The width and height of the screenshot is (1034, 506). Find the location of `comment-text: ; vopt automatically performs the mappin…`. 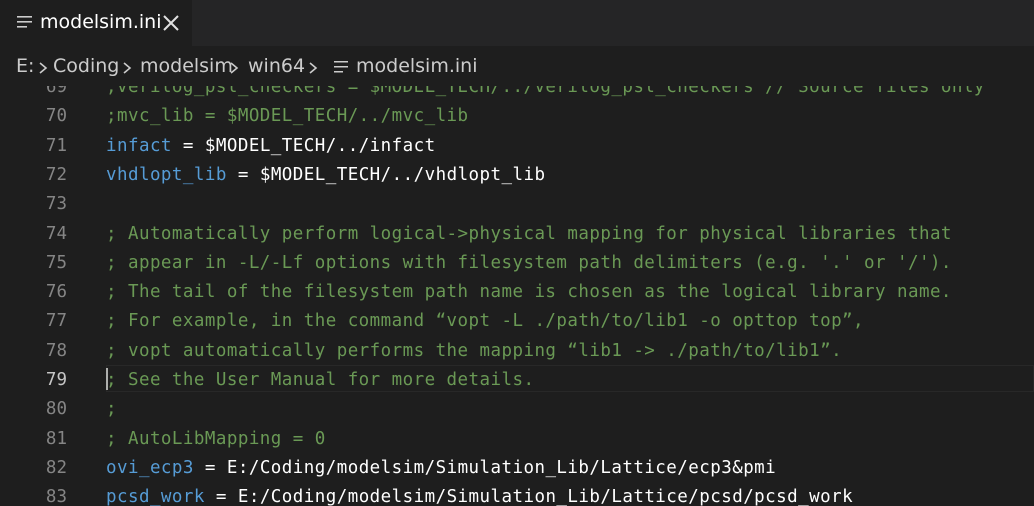

comment-text: ; vopt automatically performs the mappin… is located at coordinates (474, 350).